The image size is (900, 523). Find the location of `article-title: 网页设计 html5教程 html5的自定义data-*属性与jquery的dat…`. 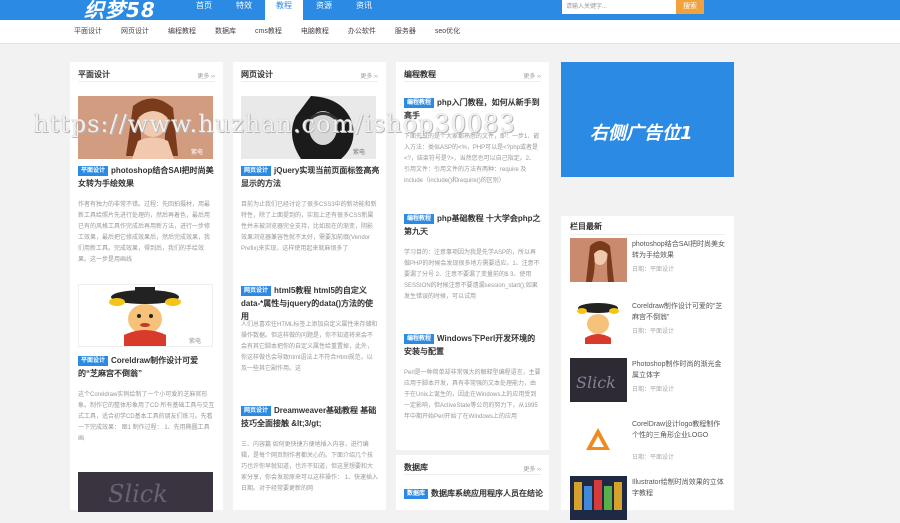

article-title: 网页设计 html5教程 html5的自定义data-*属性与jquery的dat… is located at coordinates (310, 303).